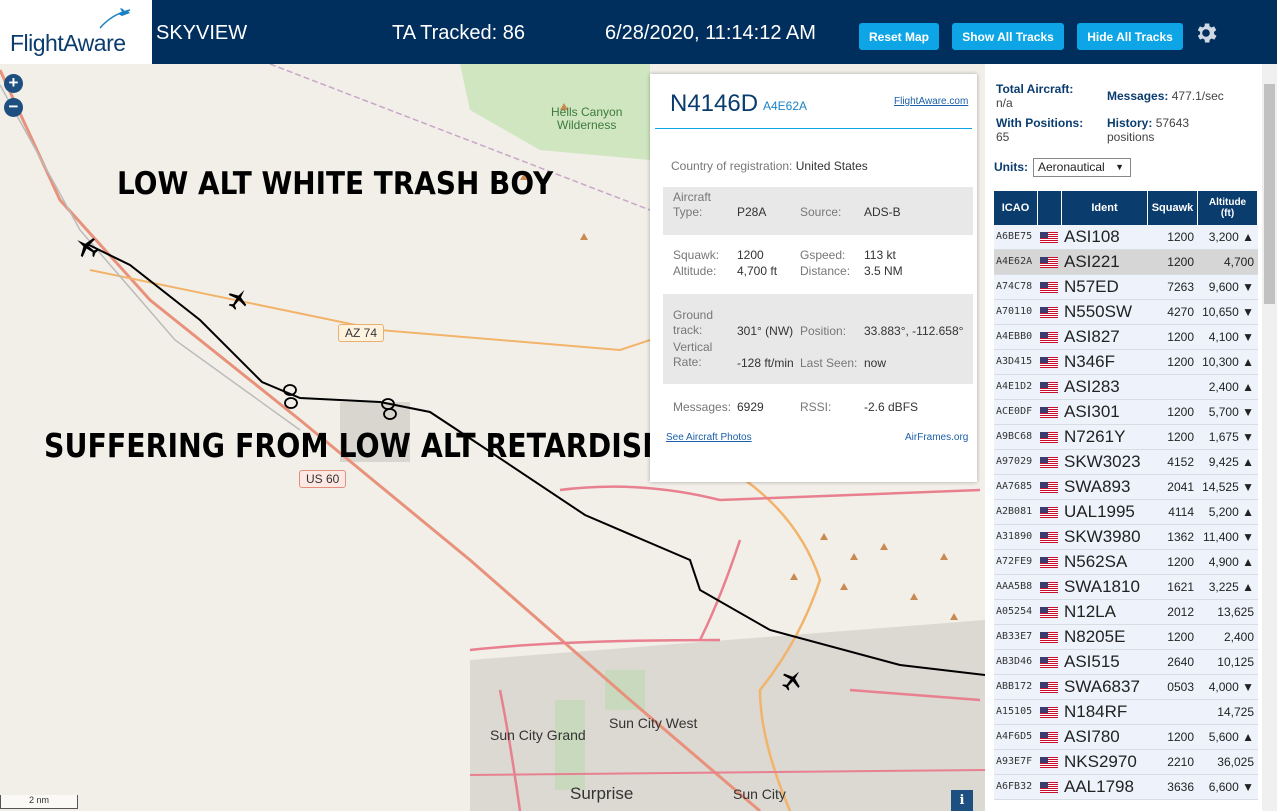 This screenshot has height=811, width=1277. I want to click on row-altitude: 4,900 ▲, so click(1231, 562).